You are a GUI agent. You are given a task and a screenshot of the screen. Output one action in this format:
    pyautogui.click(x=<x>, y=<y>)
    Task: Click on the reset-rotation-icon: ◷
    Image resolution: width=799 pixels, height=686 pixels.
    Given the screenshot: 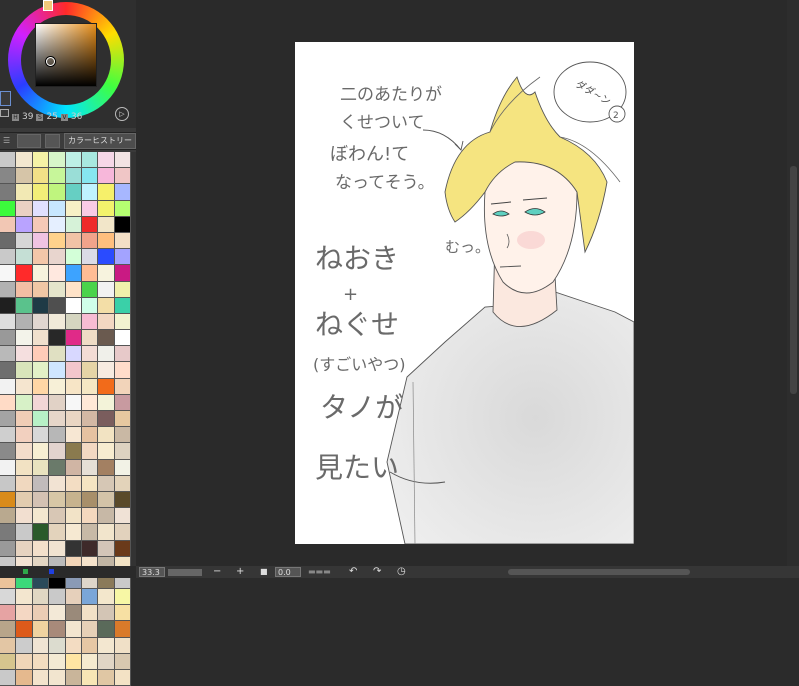 What is the action you would take?
    pyautogui.click(x=401, y=572)
    